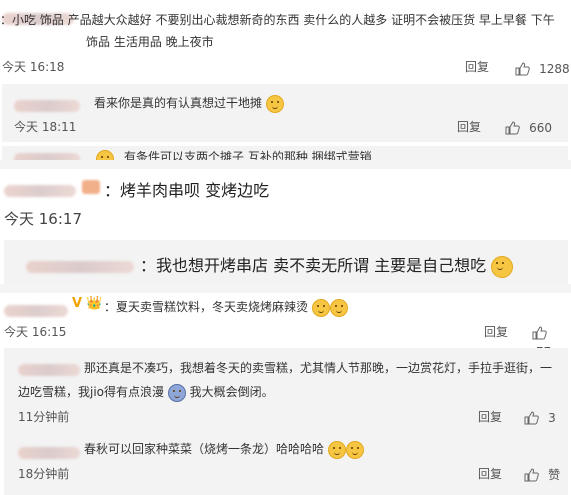 This screenshot has height=495, width=571. What do you see at coordinates (77, 303) in the screenshot?
I see `vip-v-icon: V` at bounding box center [77, 303].